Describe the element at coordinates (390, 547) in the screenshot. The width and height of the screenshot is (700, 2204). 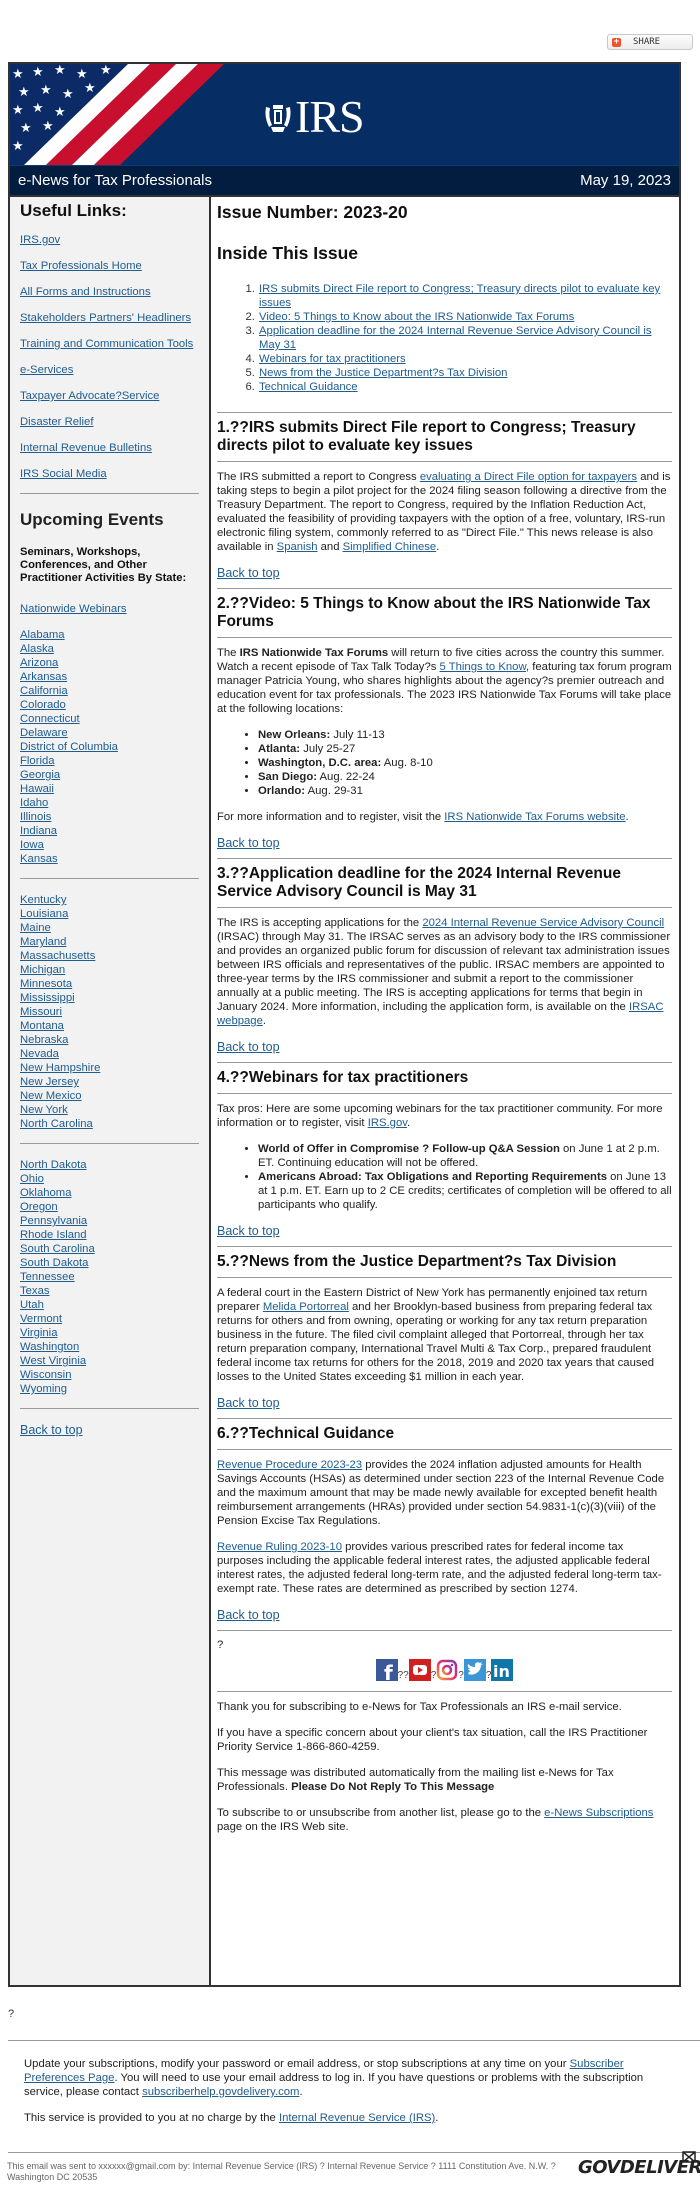
I see `simplified-chinese-link: Simplified Chinese` at that location.